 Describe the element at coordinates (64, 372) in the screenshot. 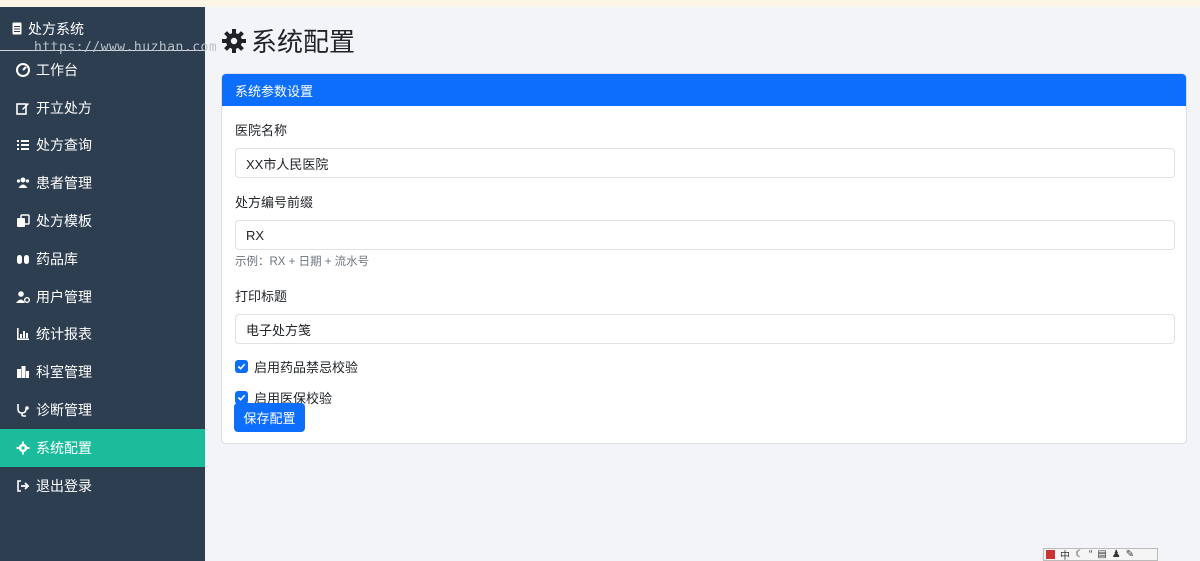

I see `sidebar-item-label: 科室管理` at that location.